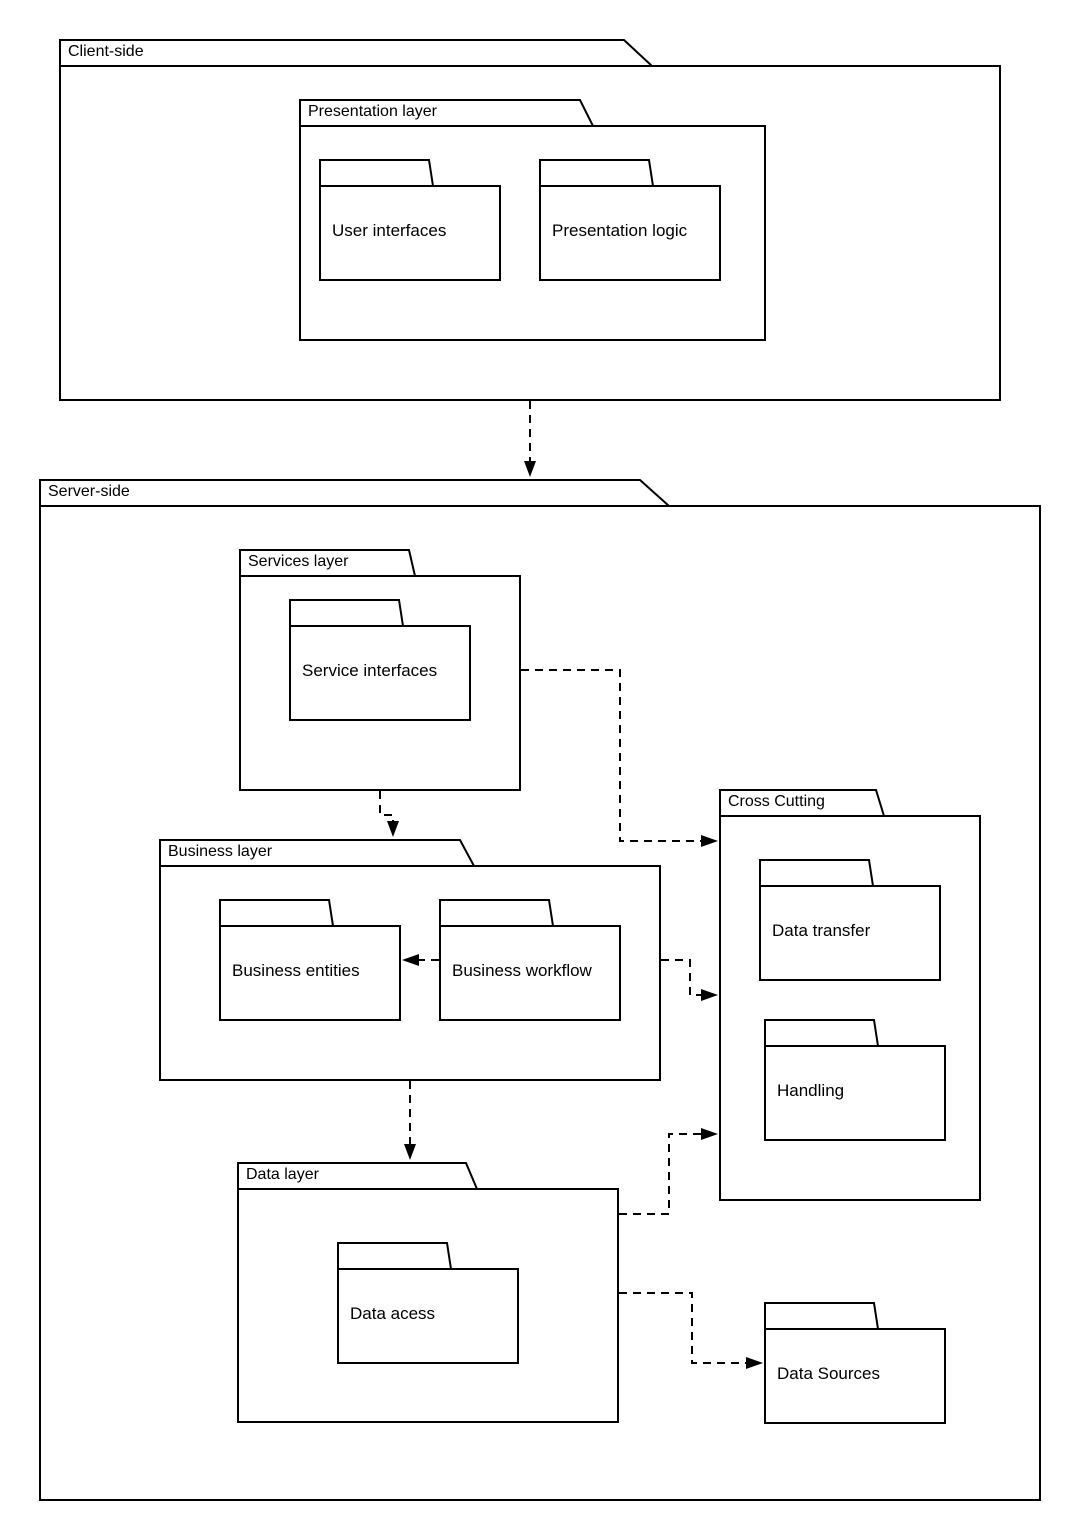  I want to click on package-label: Data layer, so click(283, 1174).